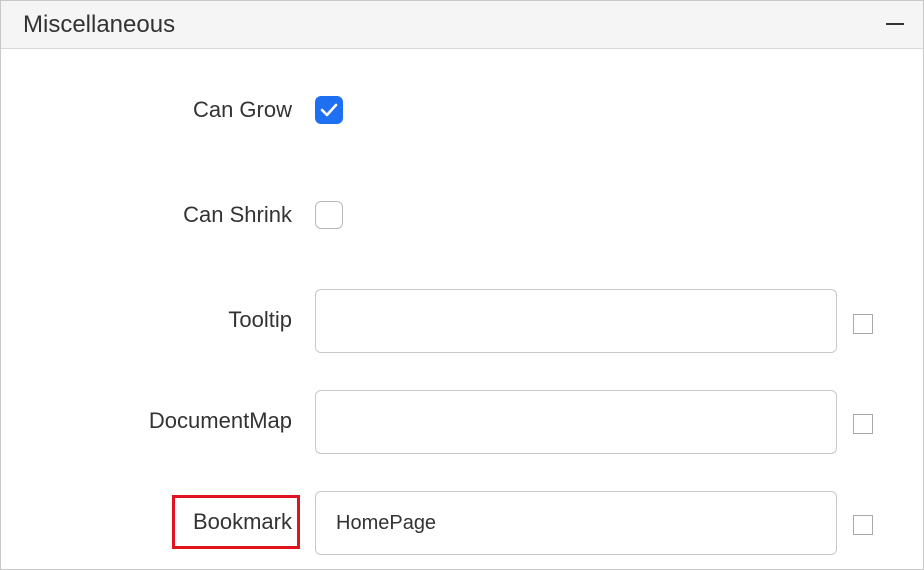 This screenshot has width=924, height=570. Describe the element at coordinates (237, 214) in the screenshot. I see `can-shrink-label: Can Shrink` at that location.